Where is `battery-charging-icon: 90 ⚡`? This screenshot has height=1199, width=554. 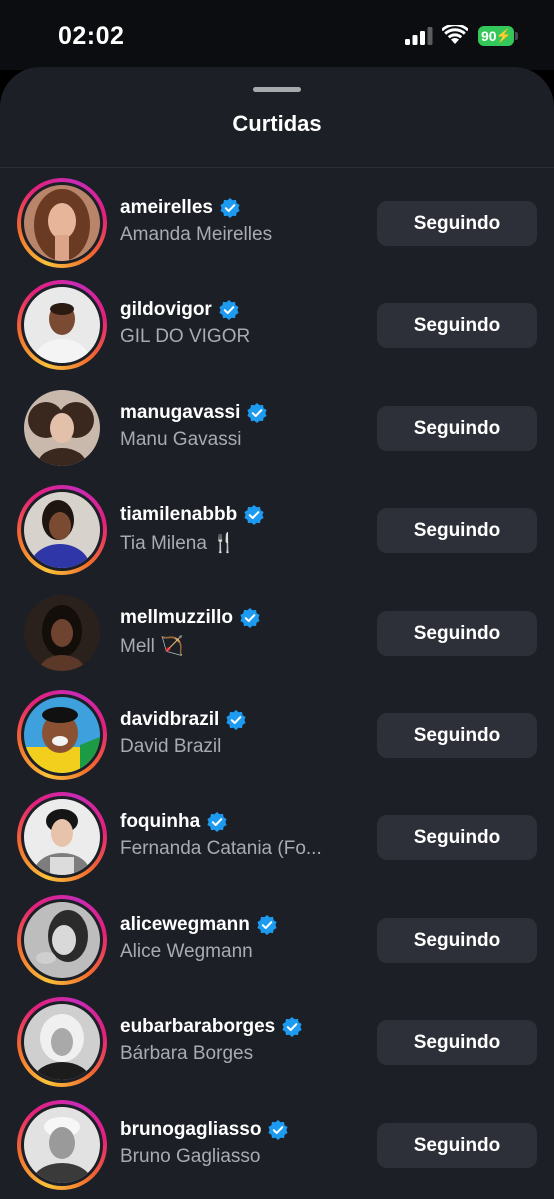 battery-charging-icon: 90 ⚡ is located at coordinates (496, 36).